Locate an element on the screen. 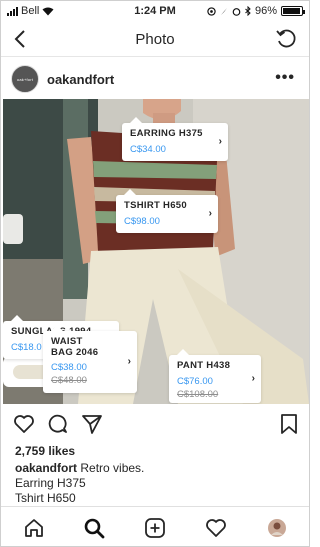 The height and width of the screenshot is (547, 320). product-tag-name-line-2: BAG 2046 is located at coordinates (75, 352).